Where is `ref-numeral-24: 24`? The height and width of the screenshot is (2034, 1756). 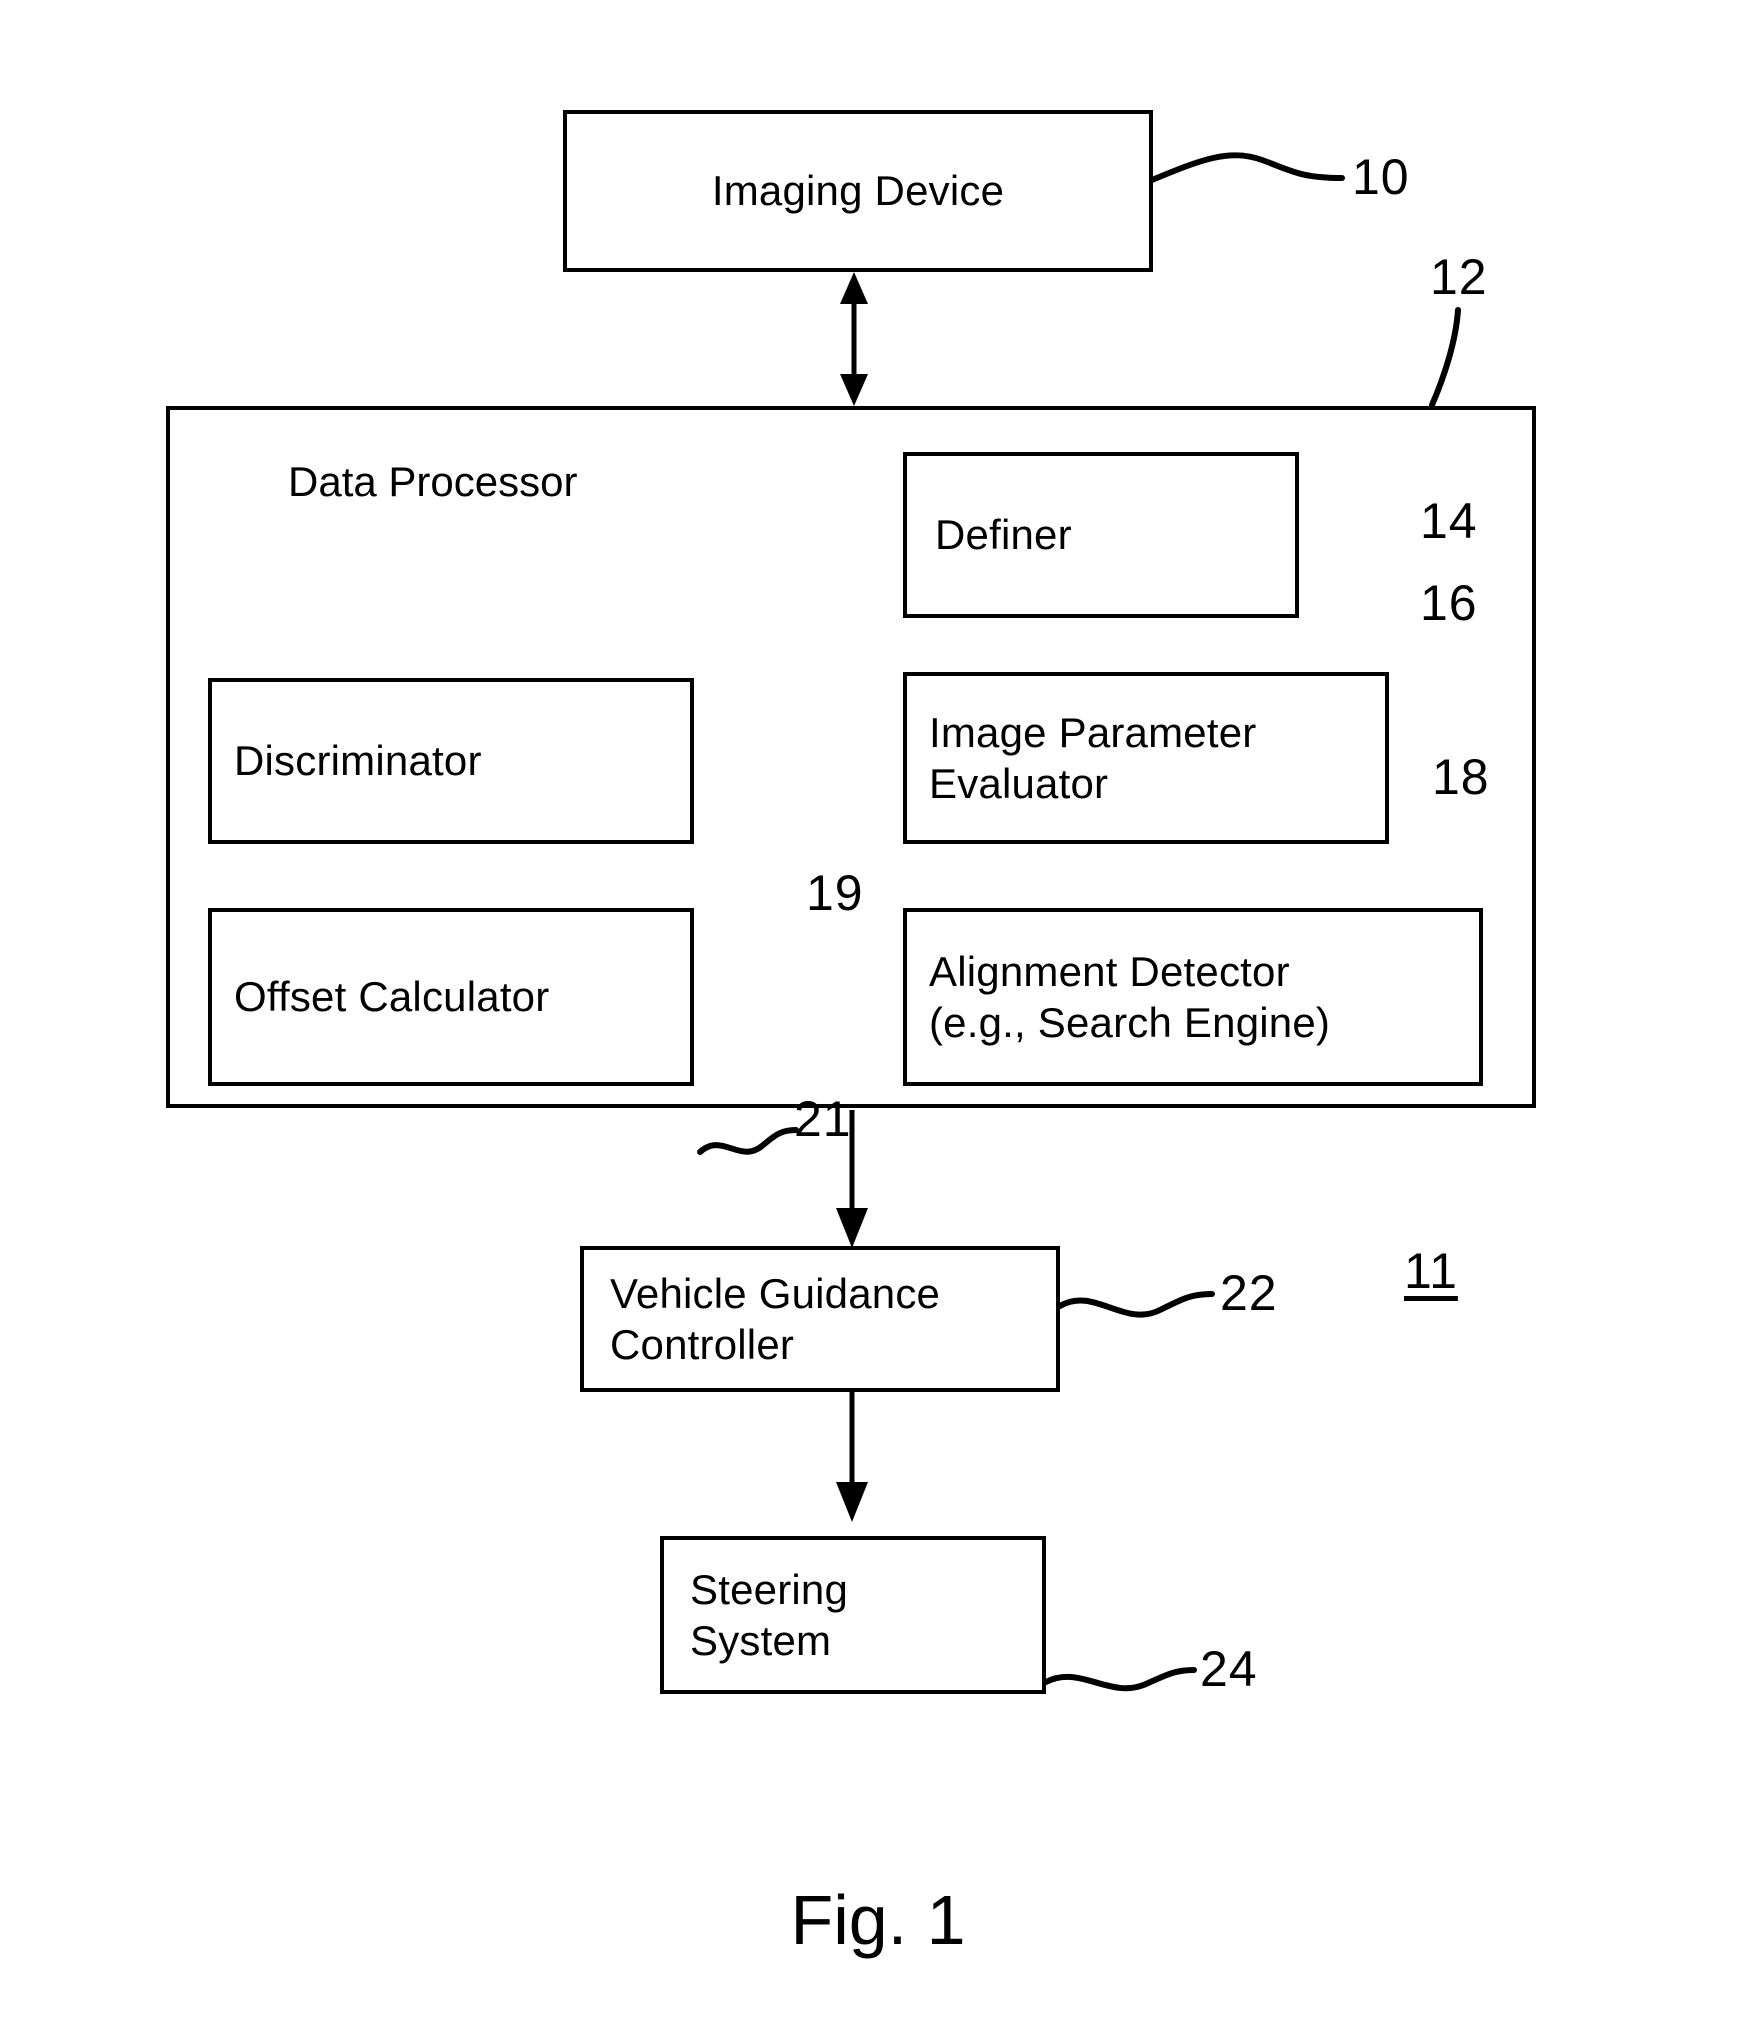
ref-numeral-24: 24 is located at coordinates (1229, 1669).